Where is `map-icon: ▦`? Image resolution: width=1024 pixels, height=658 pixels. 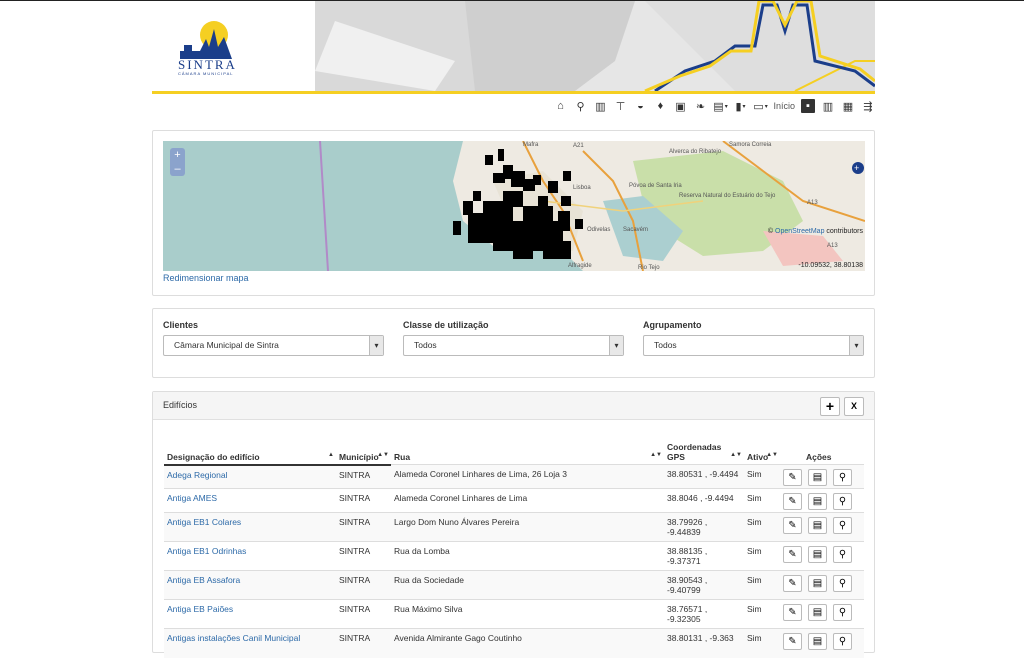
map-icon: ▦ is located at coordinates (848, 106).